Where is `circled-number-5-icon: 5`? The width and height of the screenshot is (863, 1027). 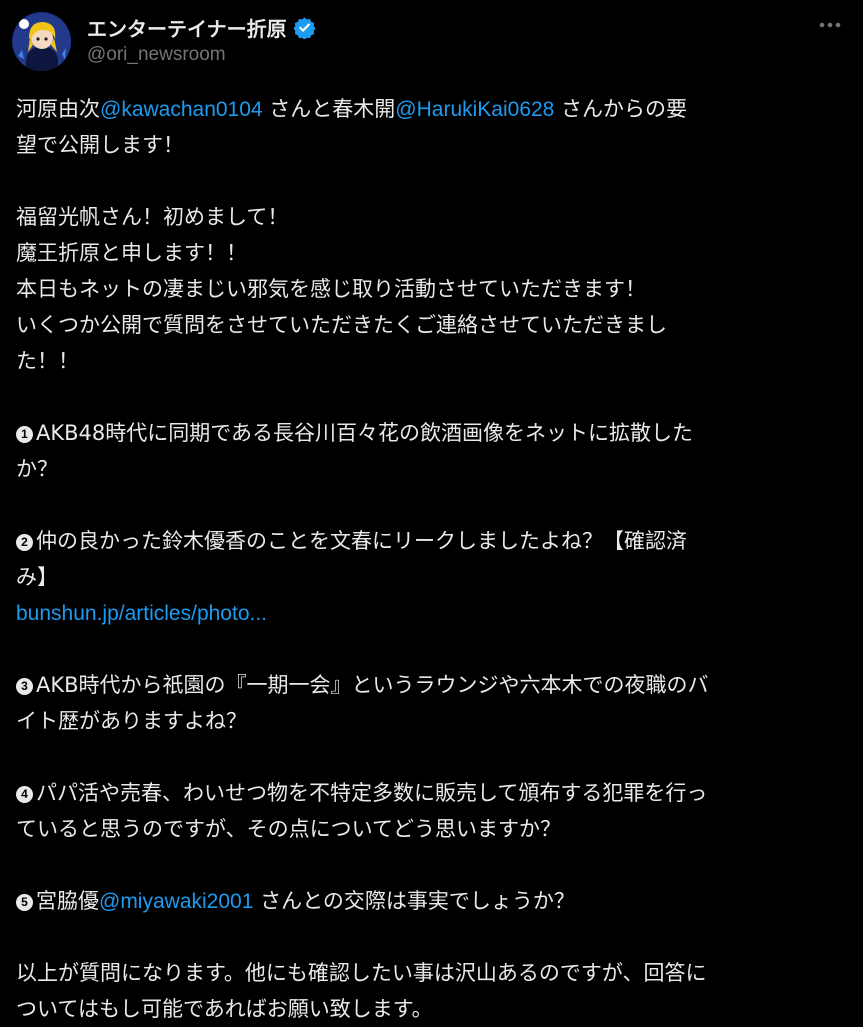
circled-number-5-icon: 5 is located at coordinates (24, 902).